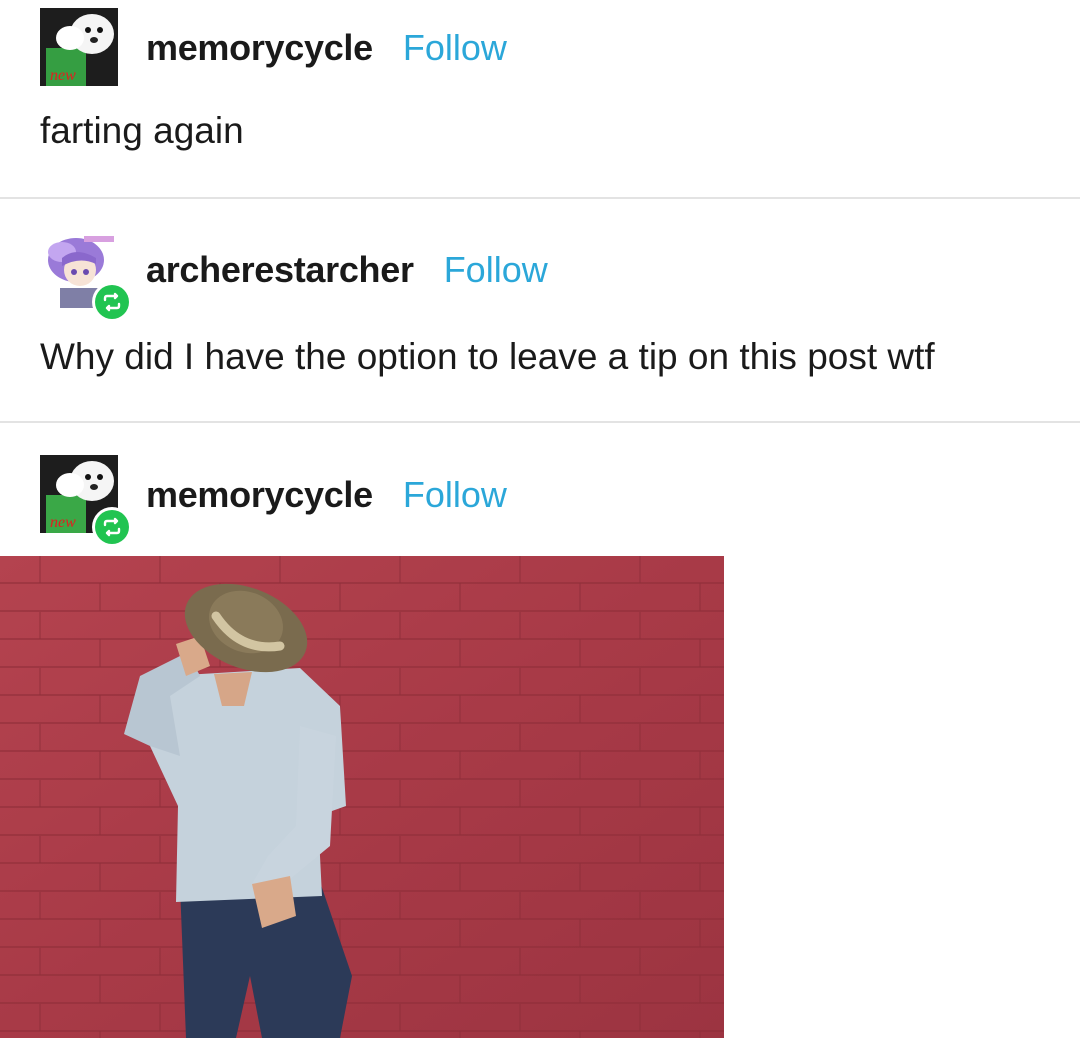 Image resolution: width=1080 pixels, height=1038 pixels. I want to click on post-header-2: archerestarcher Follow, so click(294, 276).